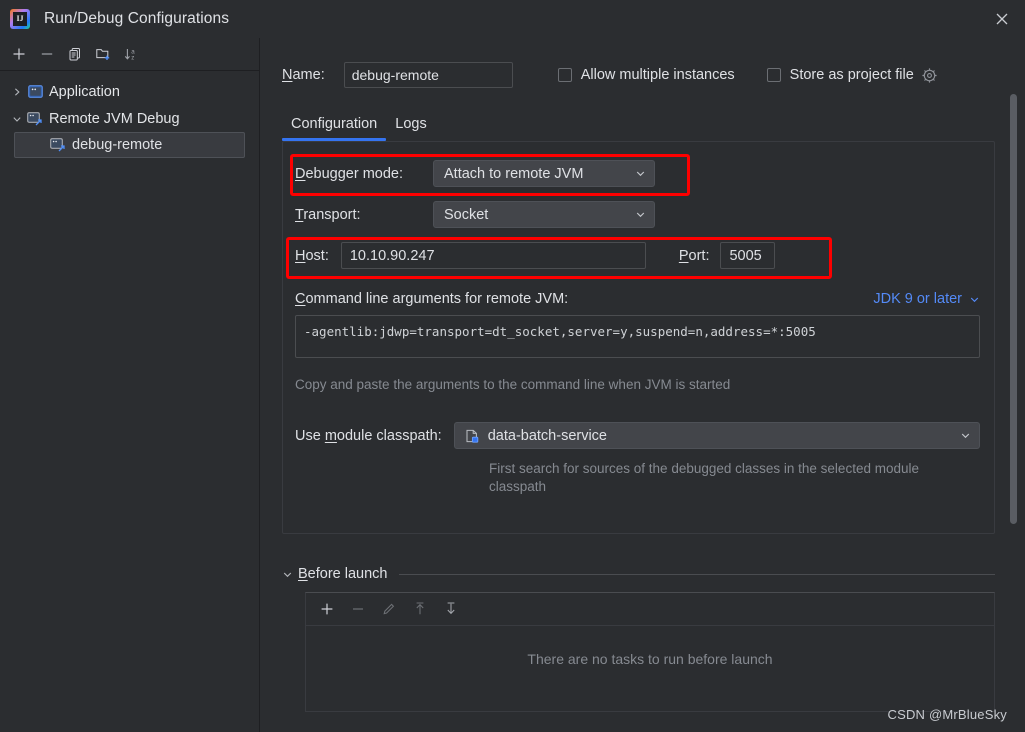 The width and height of the screenshot is (1025, 732). I want to click on name-input, so click(428, 75).